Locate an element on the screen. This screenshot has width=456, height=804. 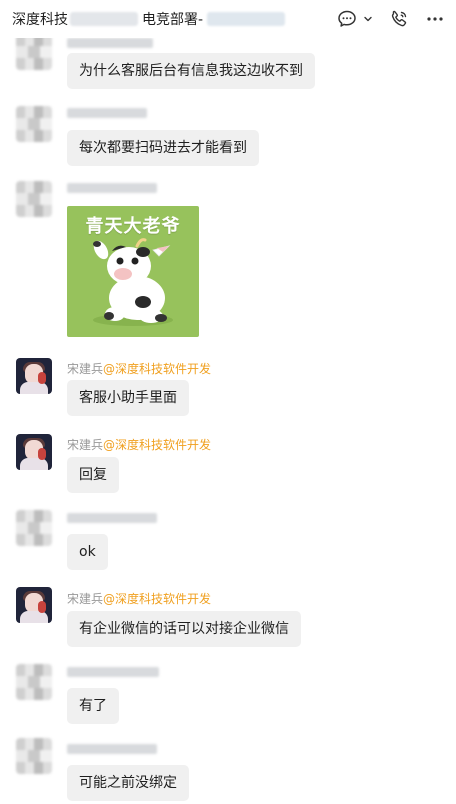
header-actions is located at coordinates (391, 19).